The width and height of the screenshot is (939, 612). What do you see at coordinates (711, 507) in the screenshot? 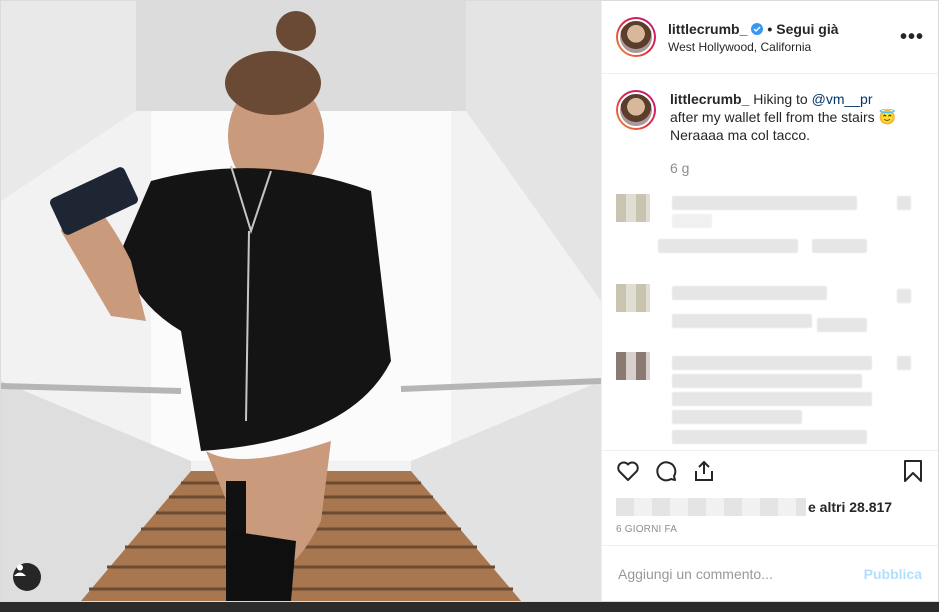
I see `blurred-liker` at bounding box center [711, 507].